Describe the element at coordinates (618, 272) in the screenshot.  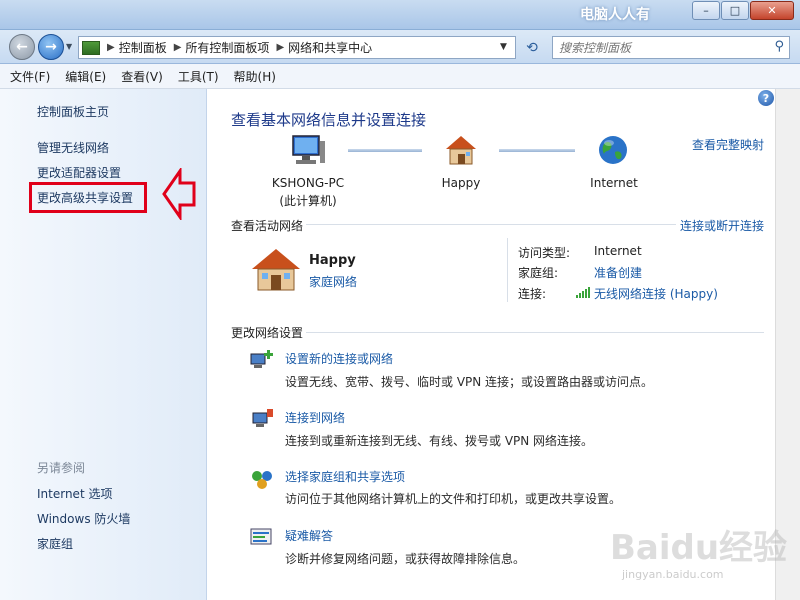
I see `homegroup-value-link: 准备创建` at that location.